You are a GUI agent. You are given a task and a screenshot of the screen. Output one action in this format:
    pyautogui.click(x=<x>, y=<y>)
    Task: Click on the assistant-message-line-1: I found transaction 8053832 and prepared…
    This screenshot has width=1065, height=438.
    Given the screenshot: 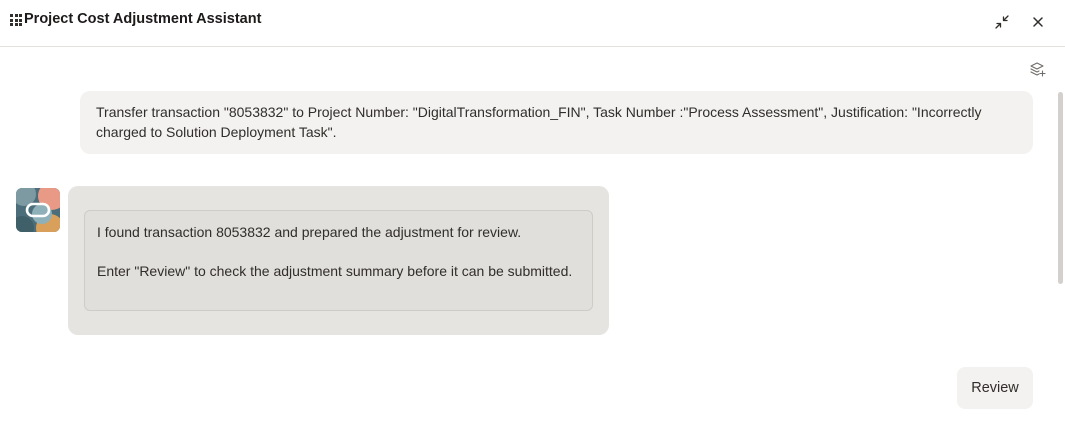 What is the action you would take?
    pyautogui.click(x=309, y=232)
    